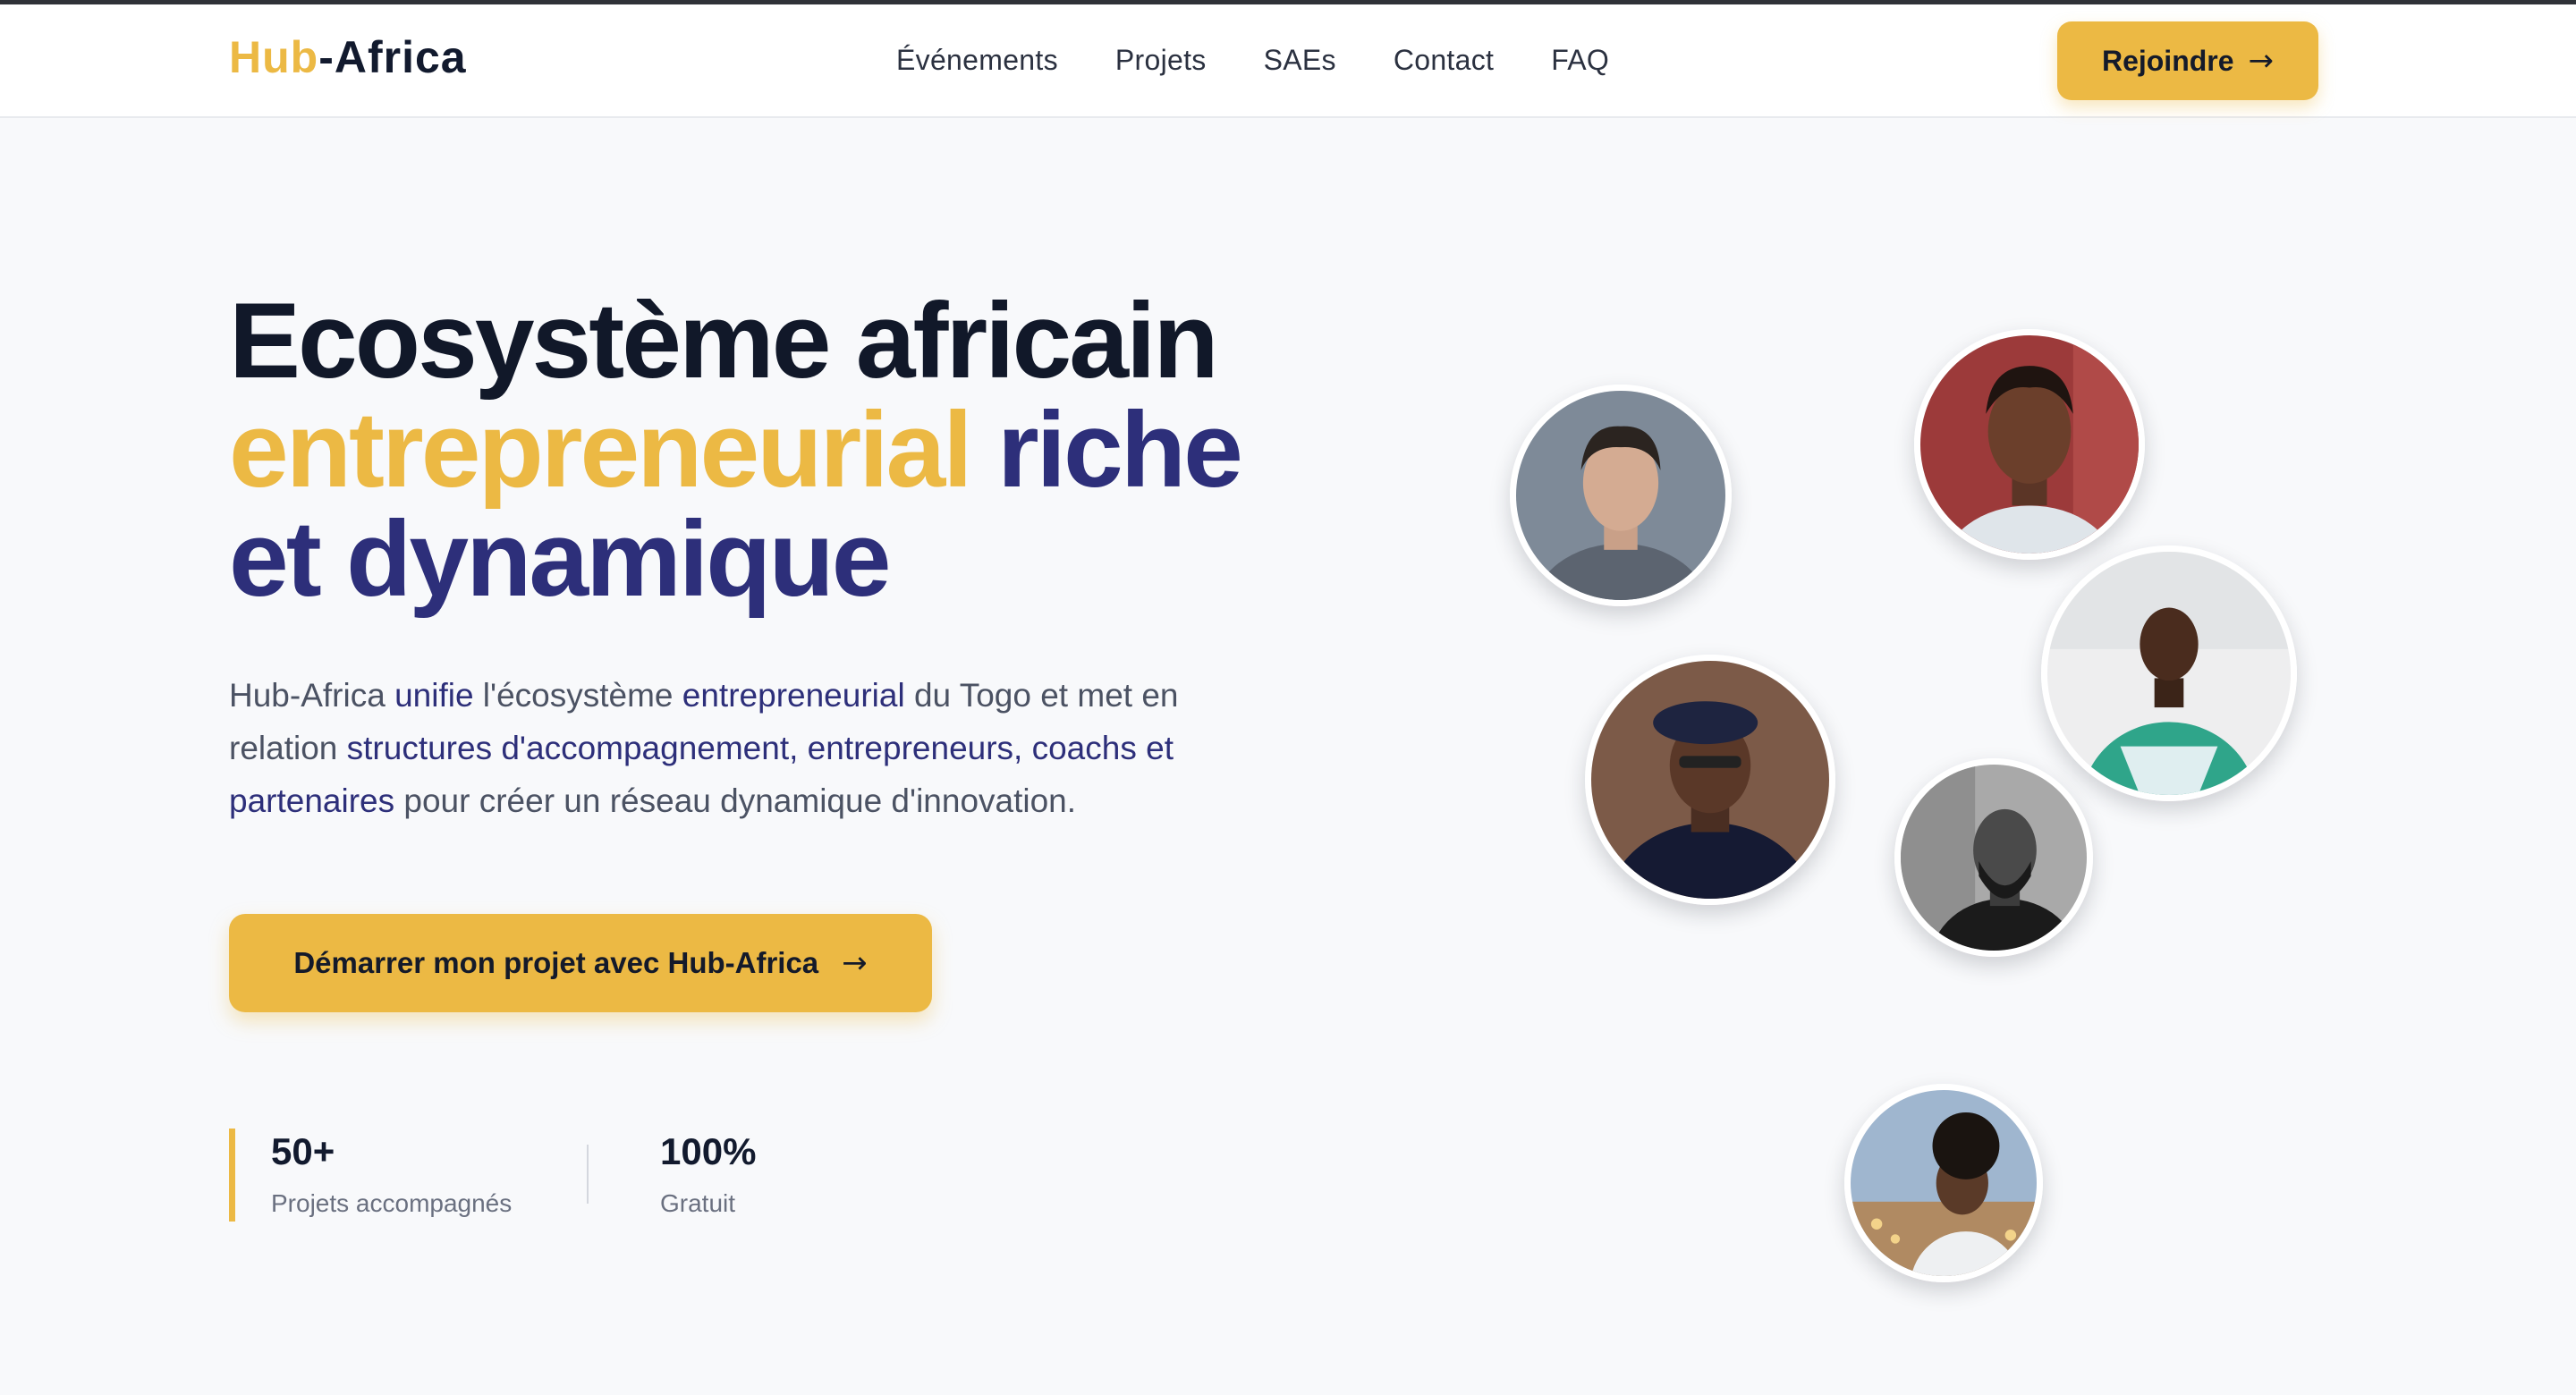 The width and height of the screenshot is (2576, 1395). Describe the element at coordinates (601, 450) in the screenshot. I see `hero-title-highlight: entrepreneurial` at that location.